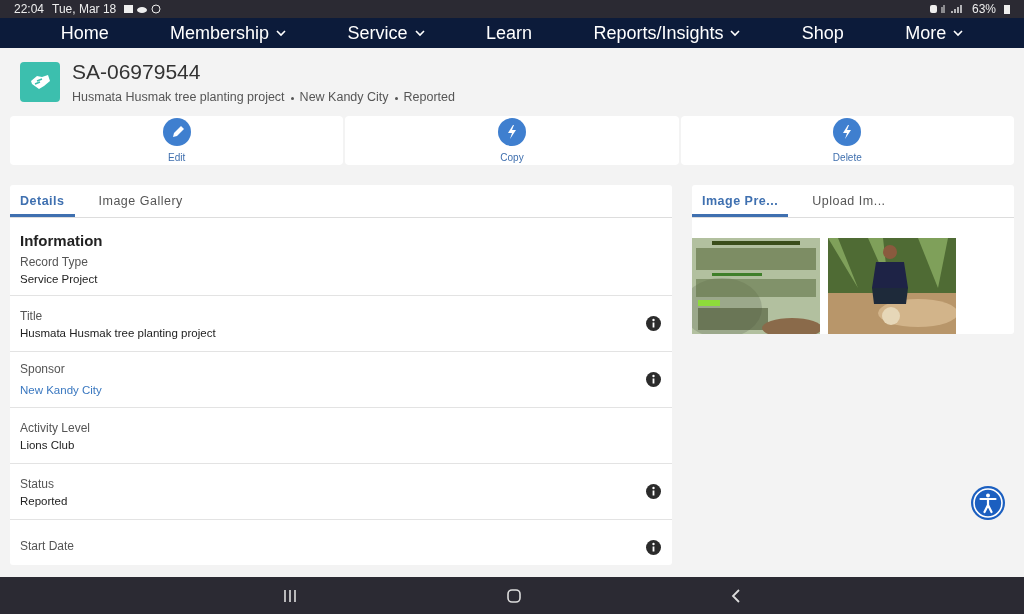  I want to click on field-value: Lions Club, so click(48, 444).